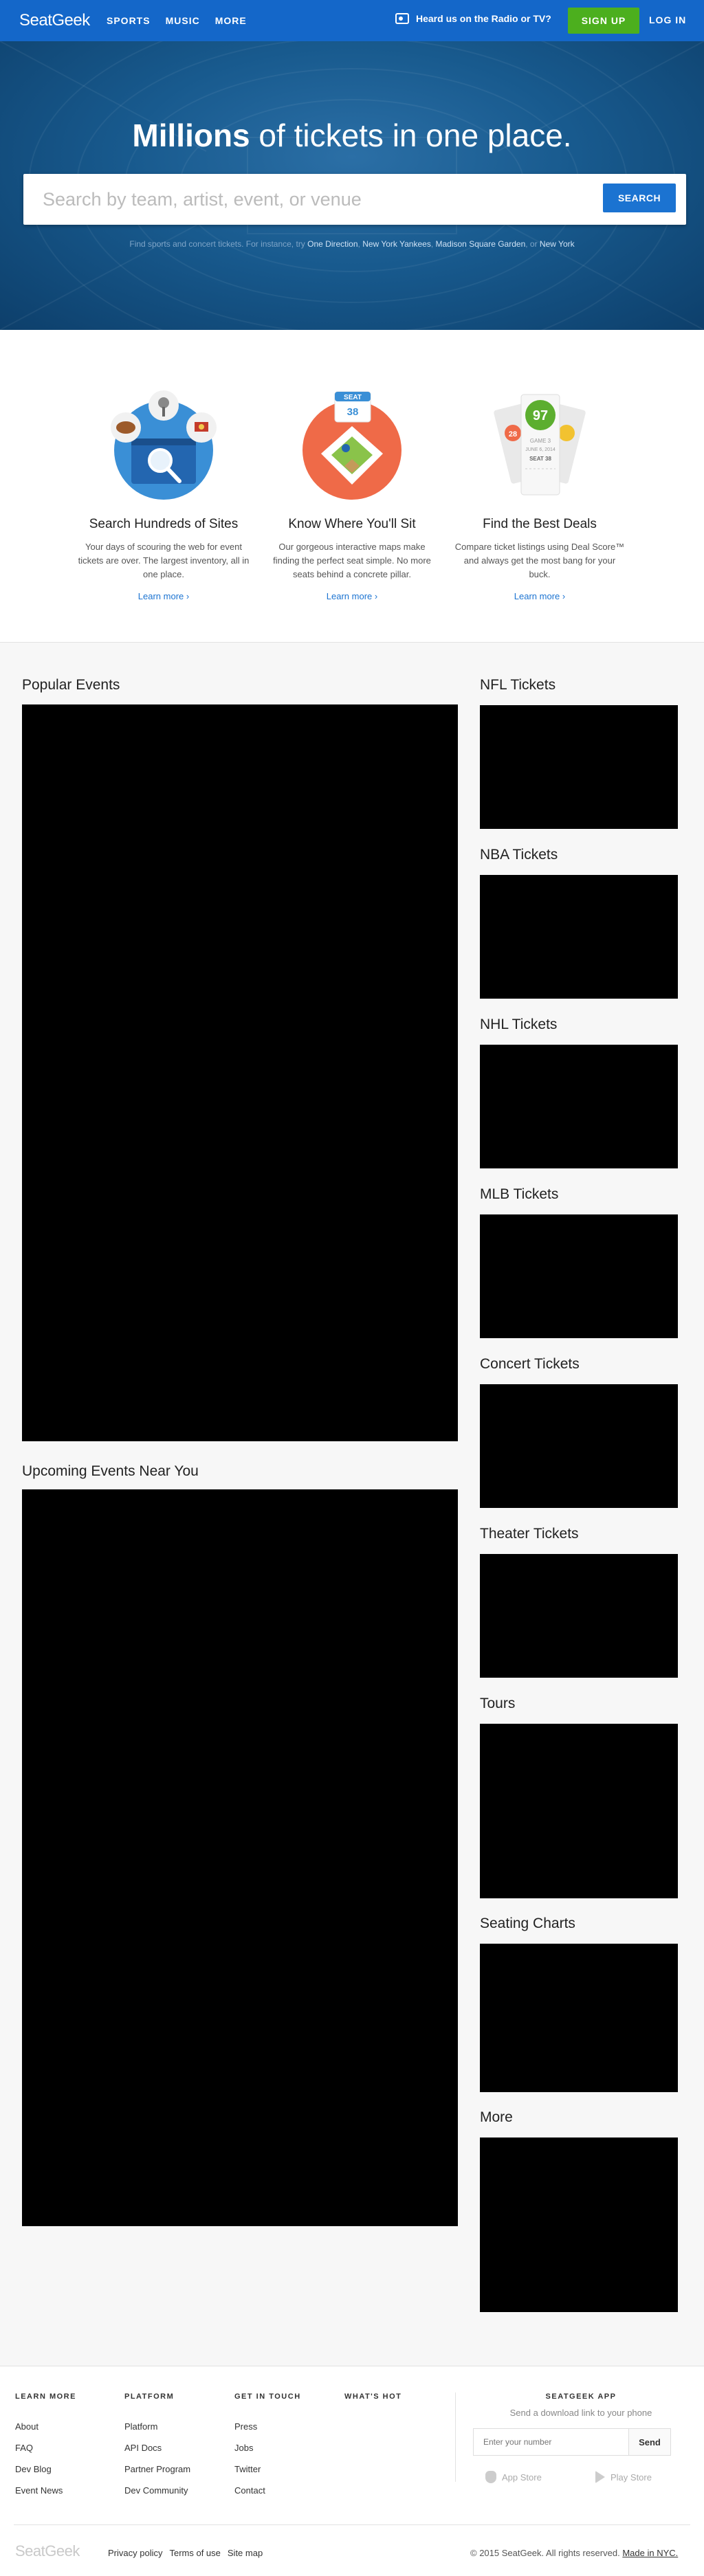  What do you see at coordinates (490, 2477) in the screenshot?
I see `apple-icon` at bounding box center [490, 2477].